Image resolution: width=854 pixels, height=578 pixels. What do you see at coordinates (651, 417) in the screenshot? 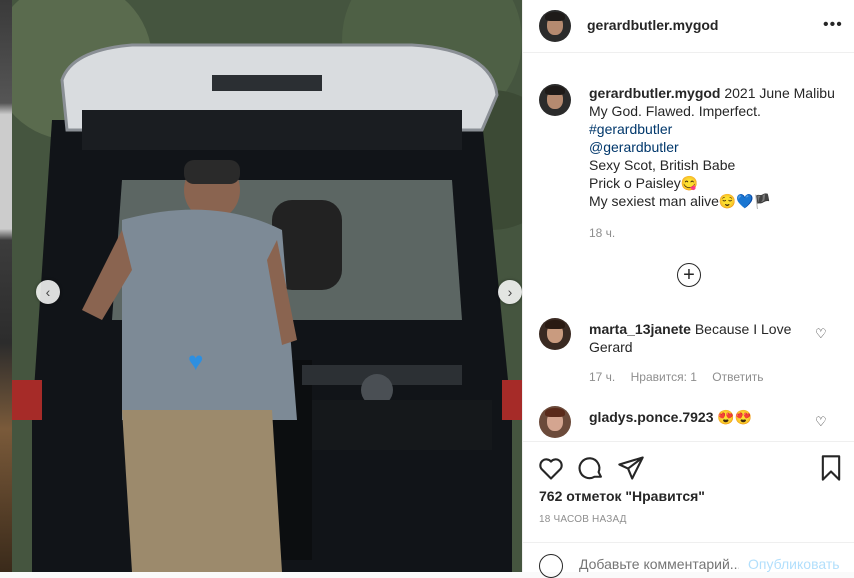
I see `comment-username: gladys.ponce.7923` at bounding box center [651, 417].